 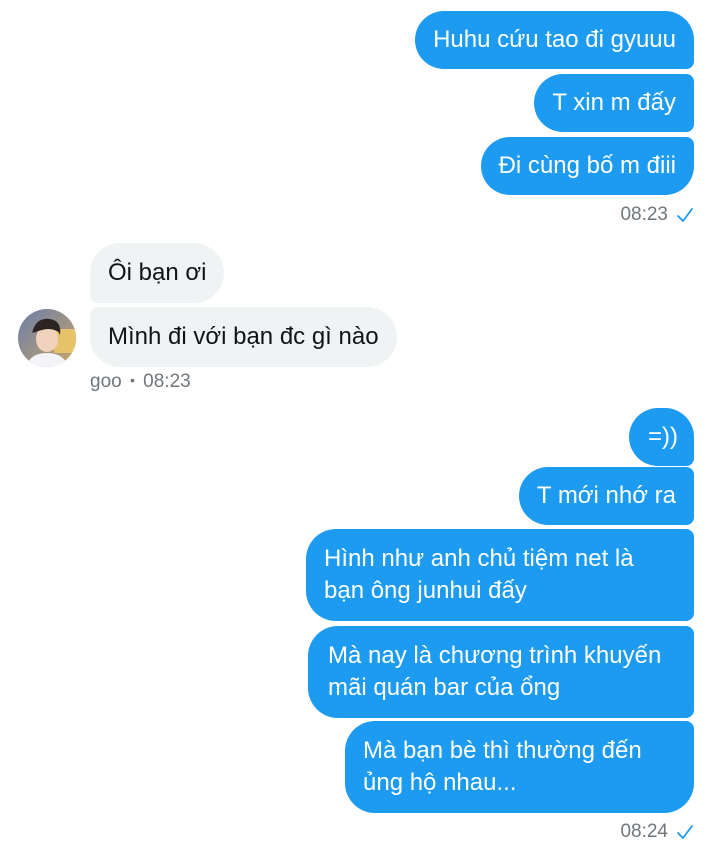 What do you see at coordinates (644, 831) in the screenshot?
I see `message-time: 08:24` at bounding box center [644, 831].